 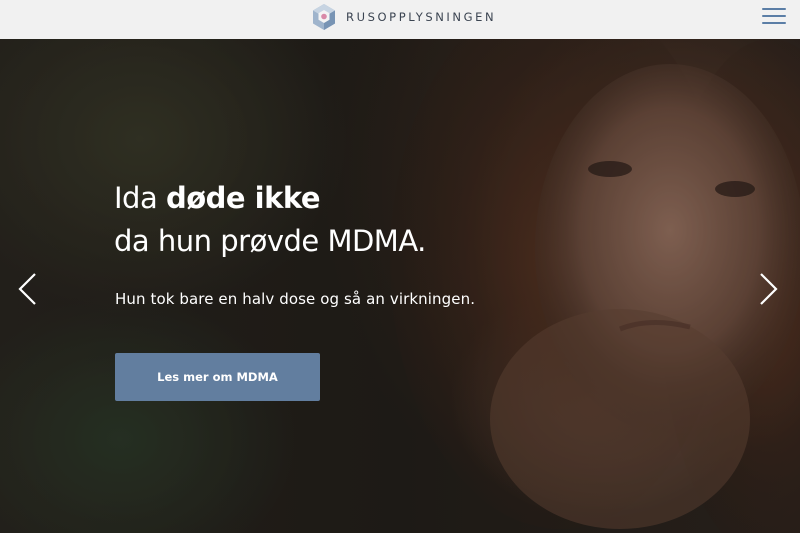 I want to click on headline-line2: da hun prøvde MDMA., so click(x=270, y=241).